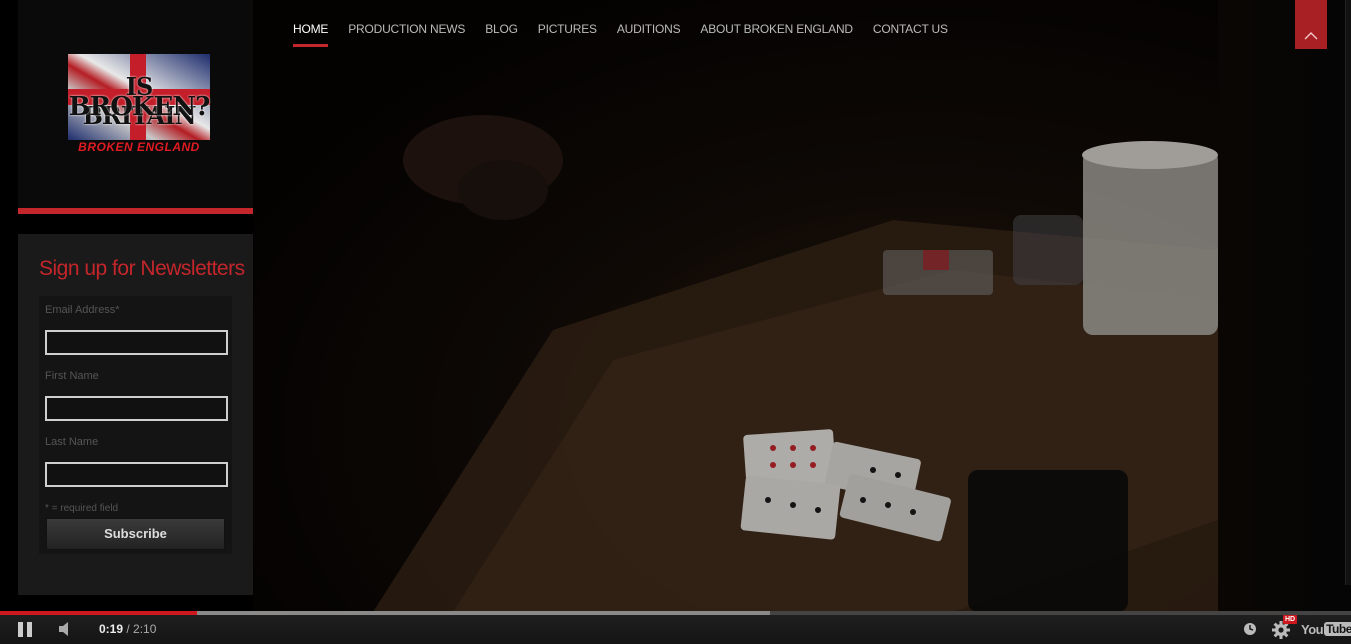 This screenshot has height=644, width=1351. I want to click on nav-item-about: ABOUT BROKEN ENGLAND, so click(776, 28).